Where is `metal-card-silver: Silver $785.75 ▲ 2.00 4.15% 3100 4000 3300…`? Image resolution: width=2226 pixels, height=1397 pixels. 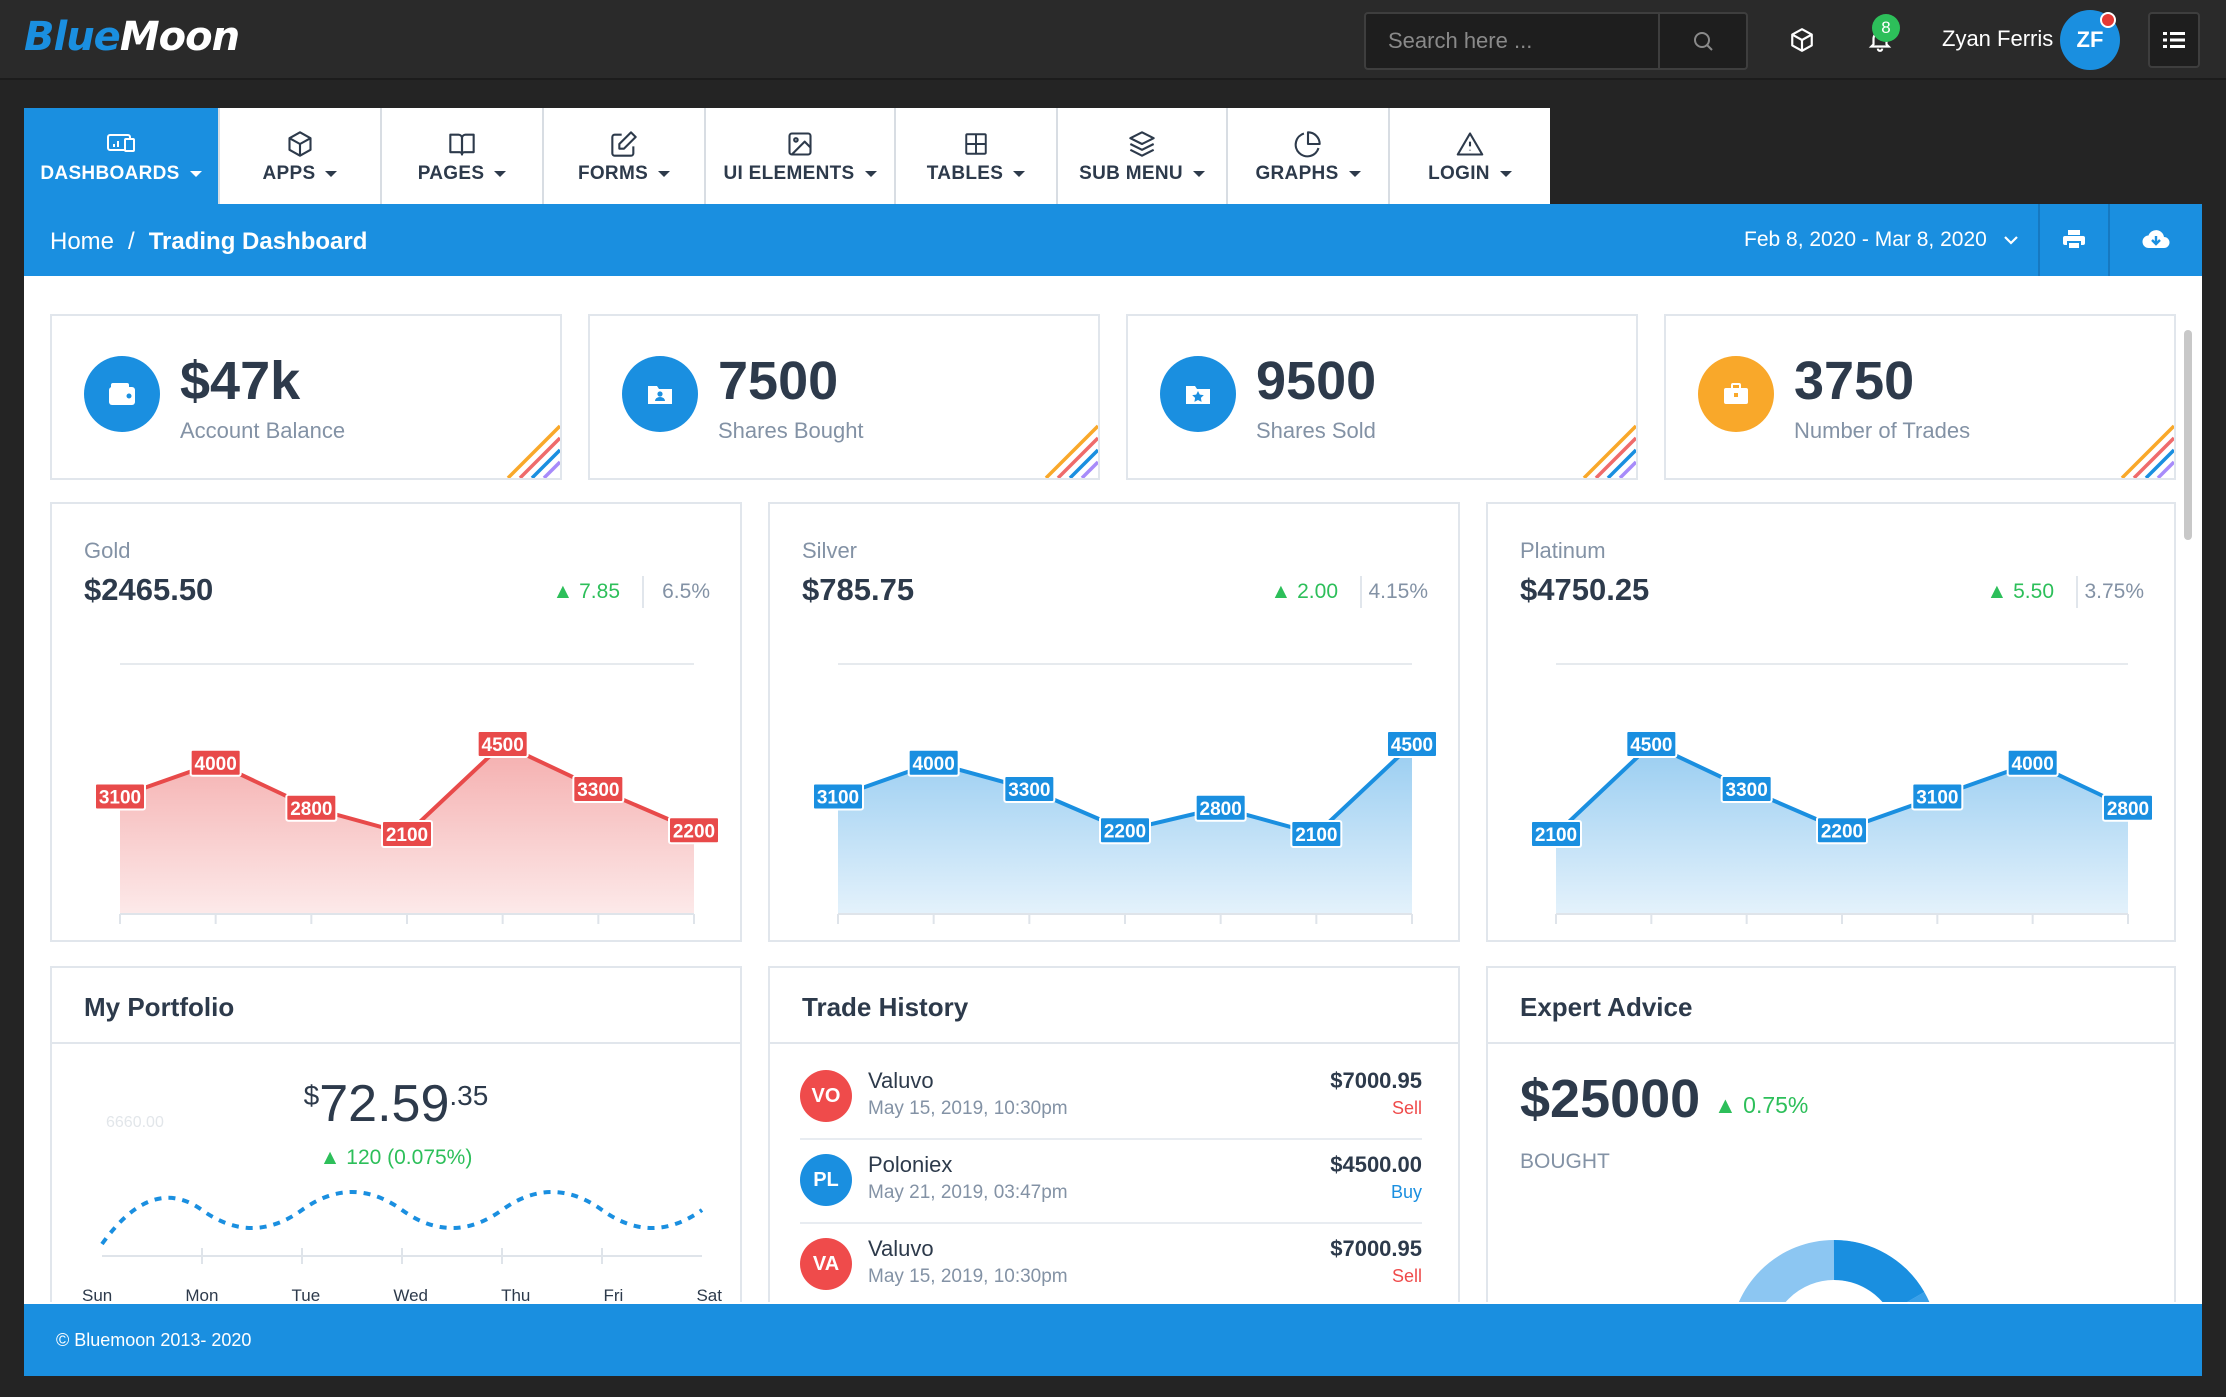 metal-card-silver: Silver $785.75 ▲ 2.00 4.15% 3100 4000 3300… is located at coordinates (1114, 722).